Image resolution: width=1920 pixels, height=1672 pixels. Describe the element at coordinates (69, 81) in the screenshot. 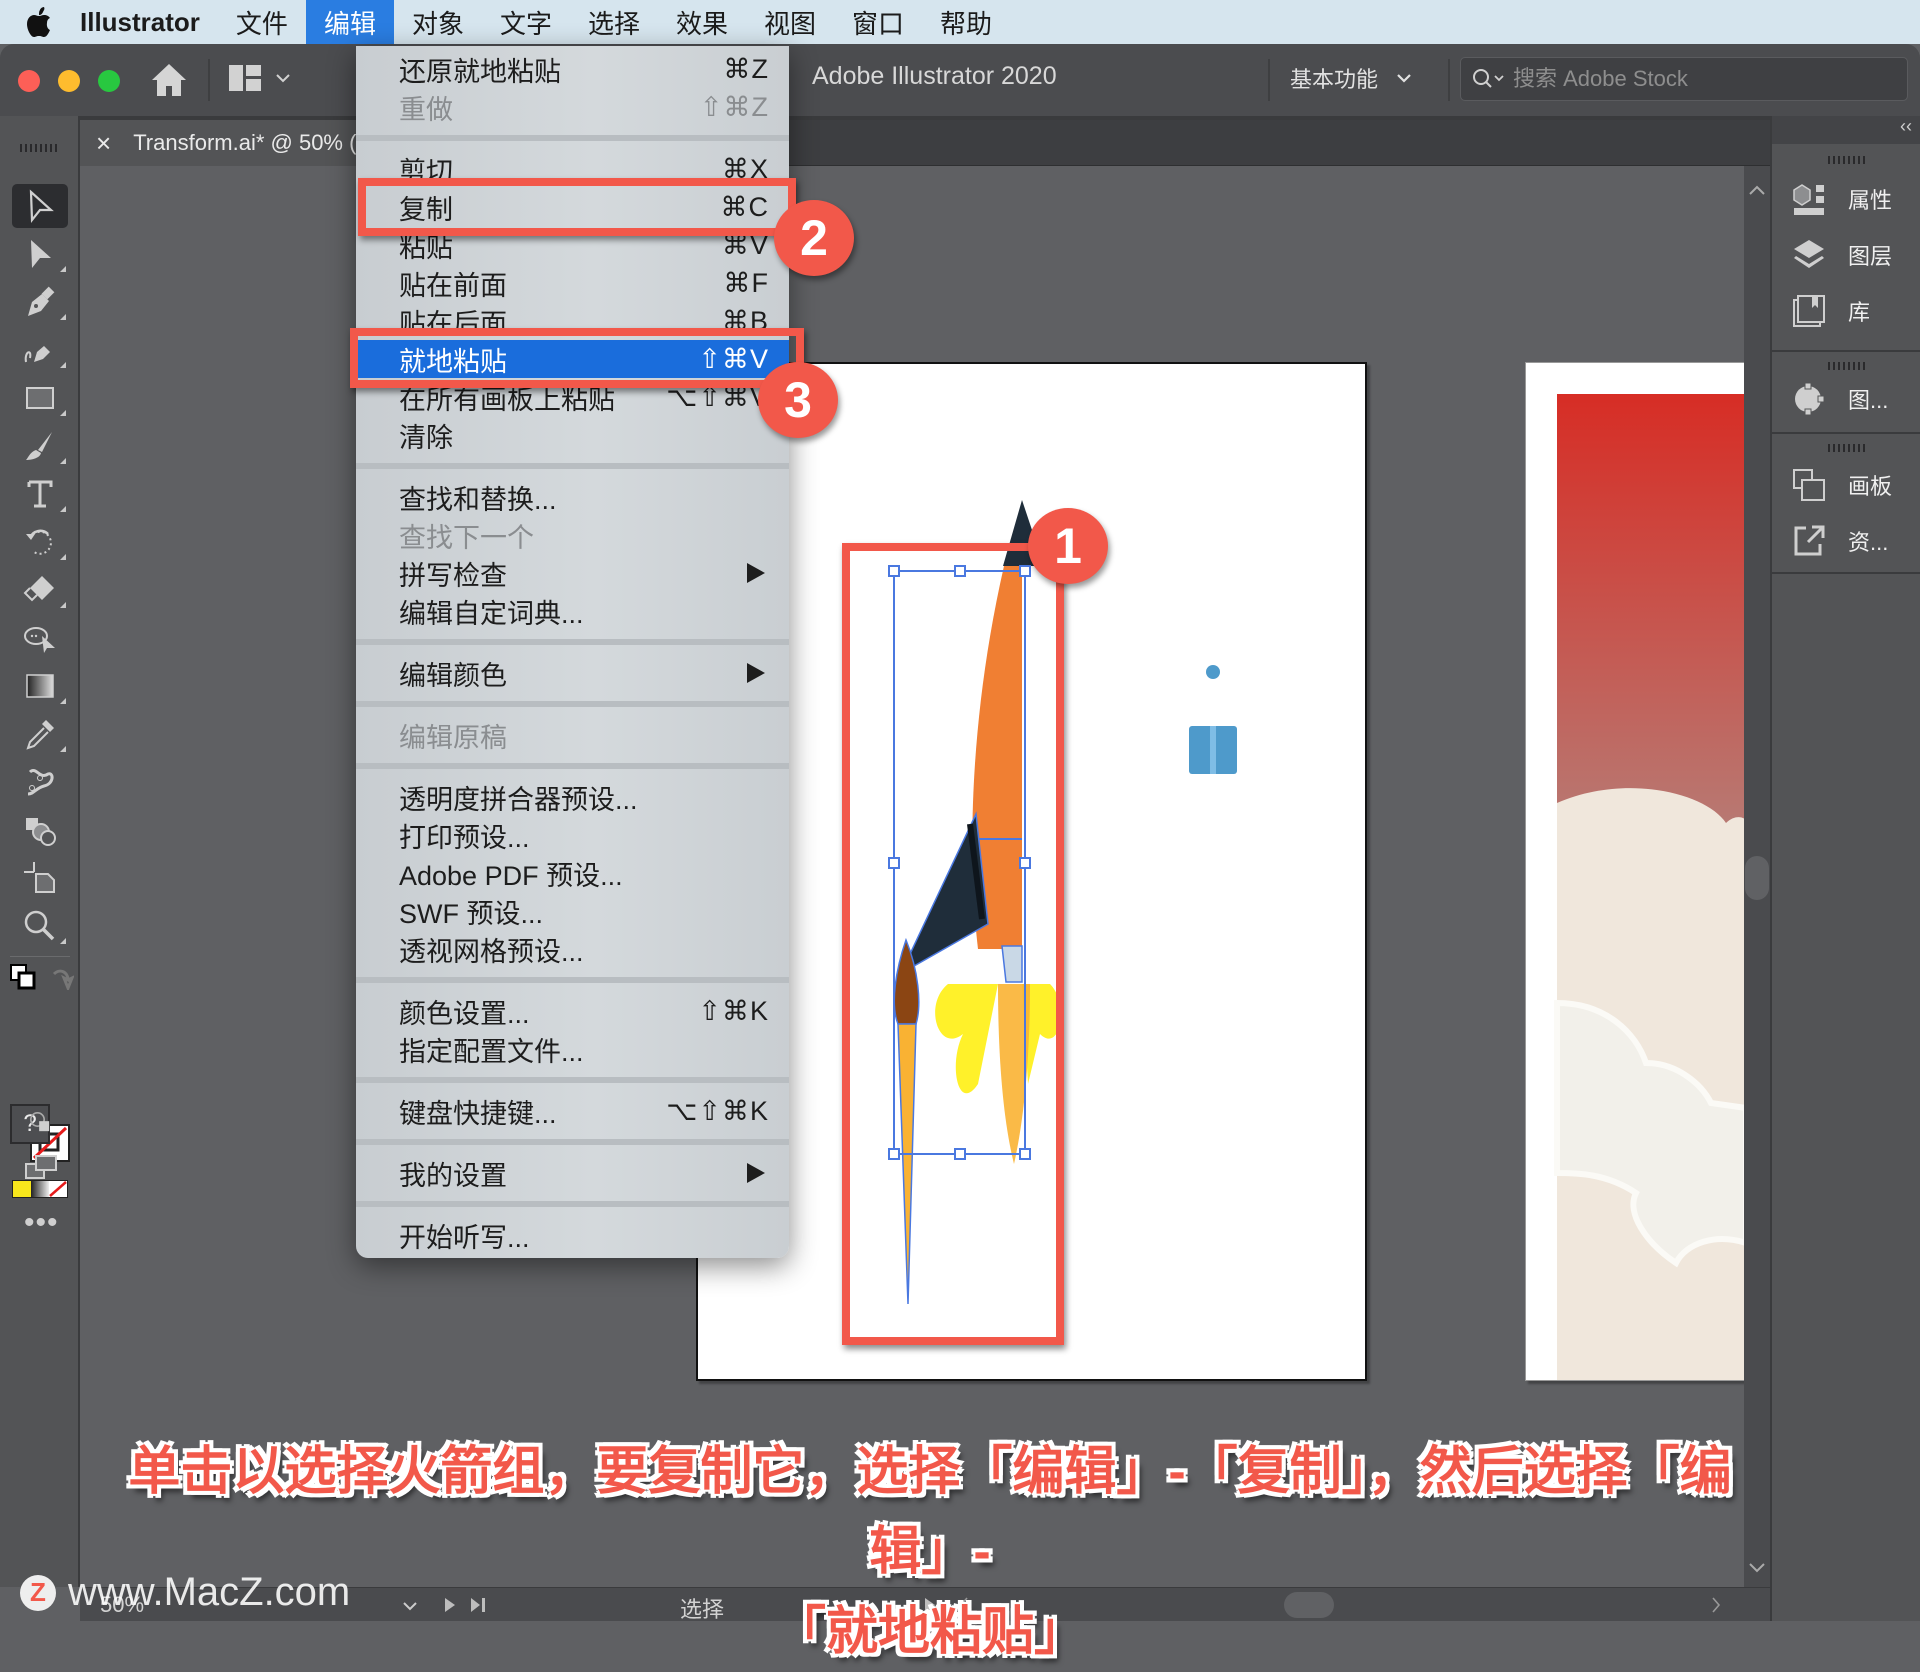

I see `minimize-window-button` at that location.